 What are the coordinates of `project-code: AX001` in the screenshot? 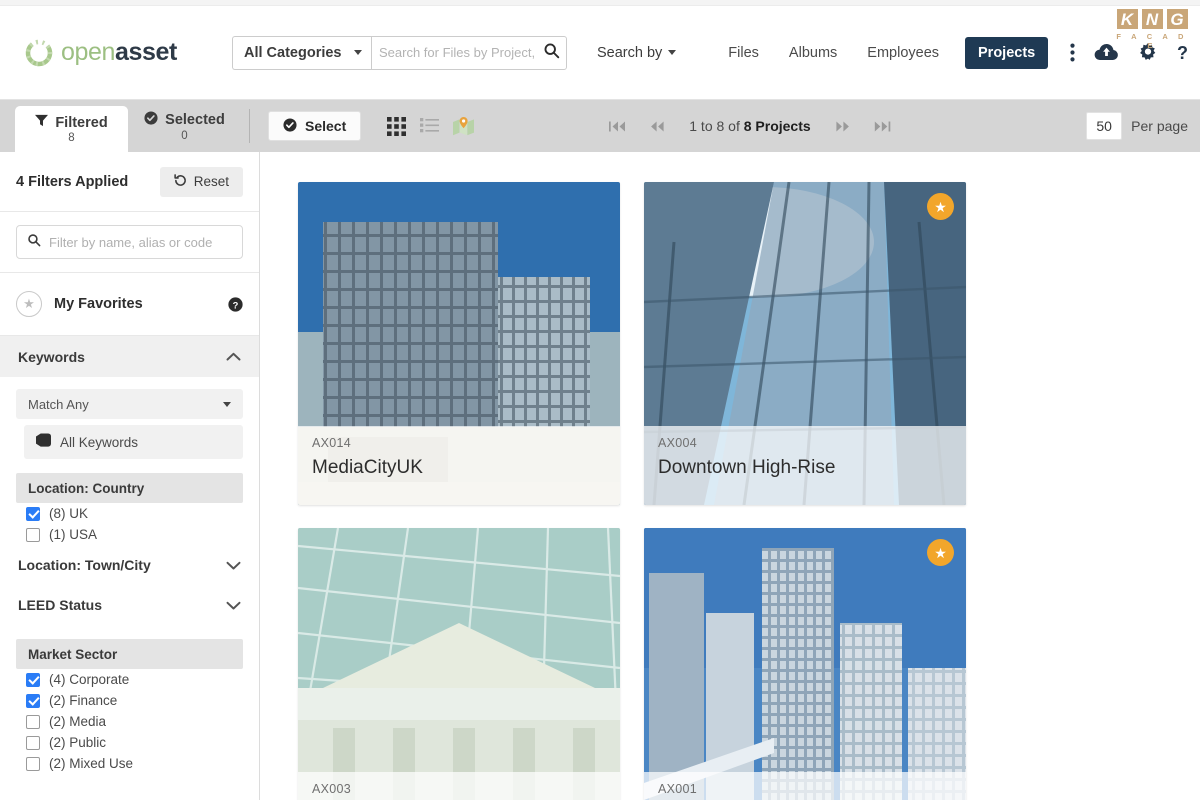 It's located at (678, 789).